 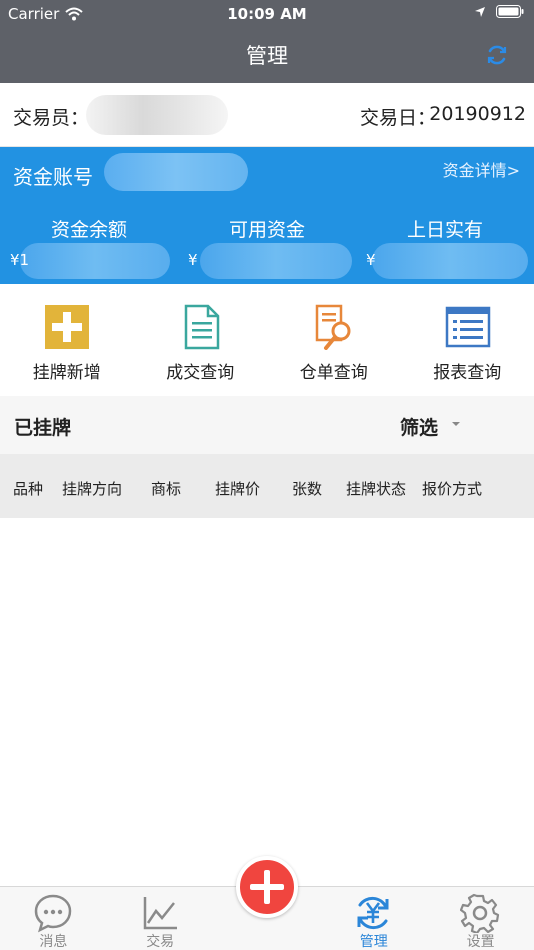 I want to click on account-number-redacted, so click(x=176, y=172).